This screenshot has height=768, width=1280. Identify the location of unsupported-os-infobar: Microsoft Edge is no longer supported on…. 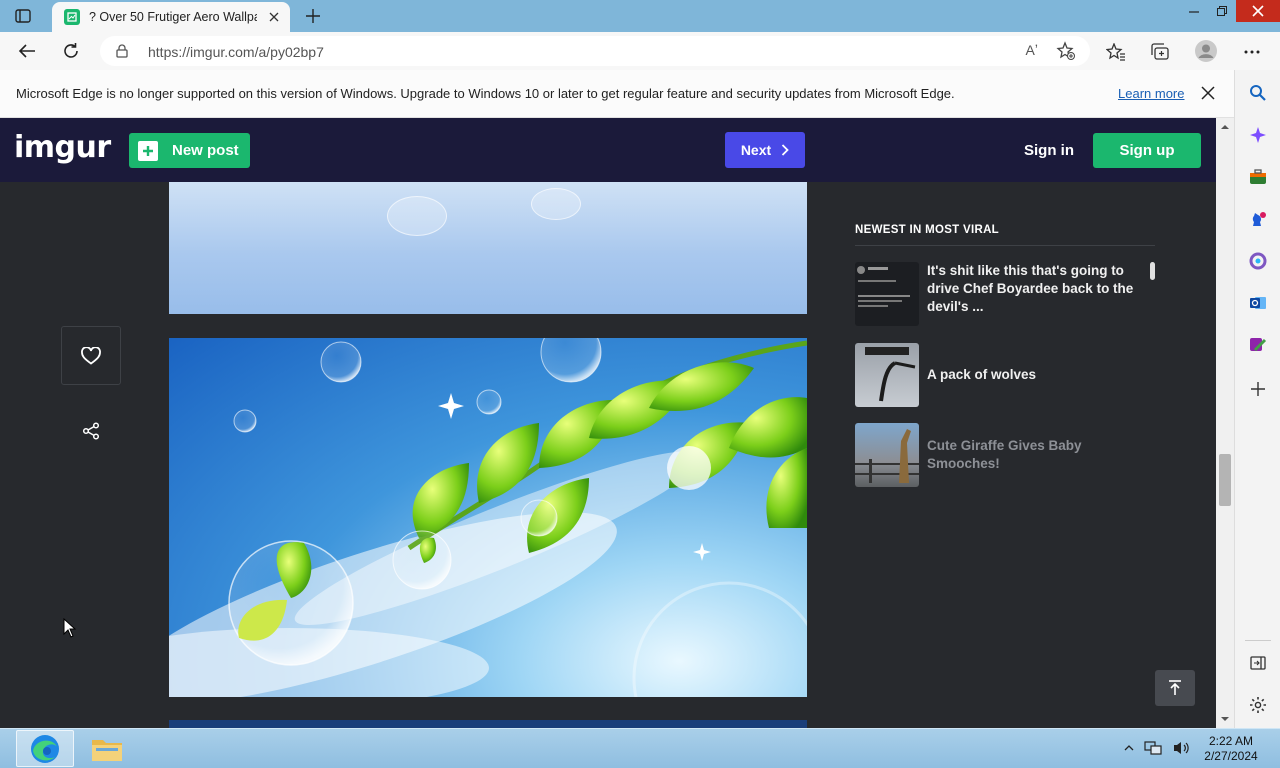
(617, 94).